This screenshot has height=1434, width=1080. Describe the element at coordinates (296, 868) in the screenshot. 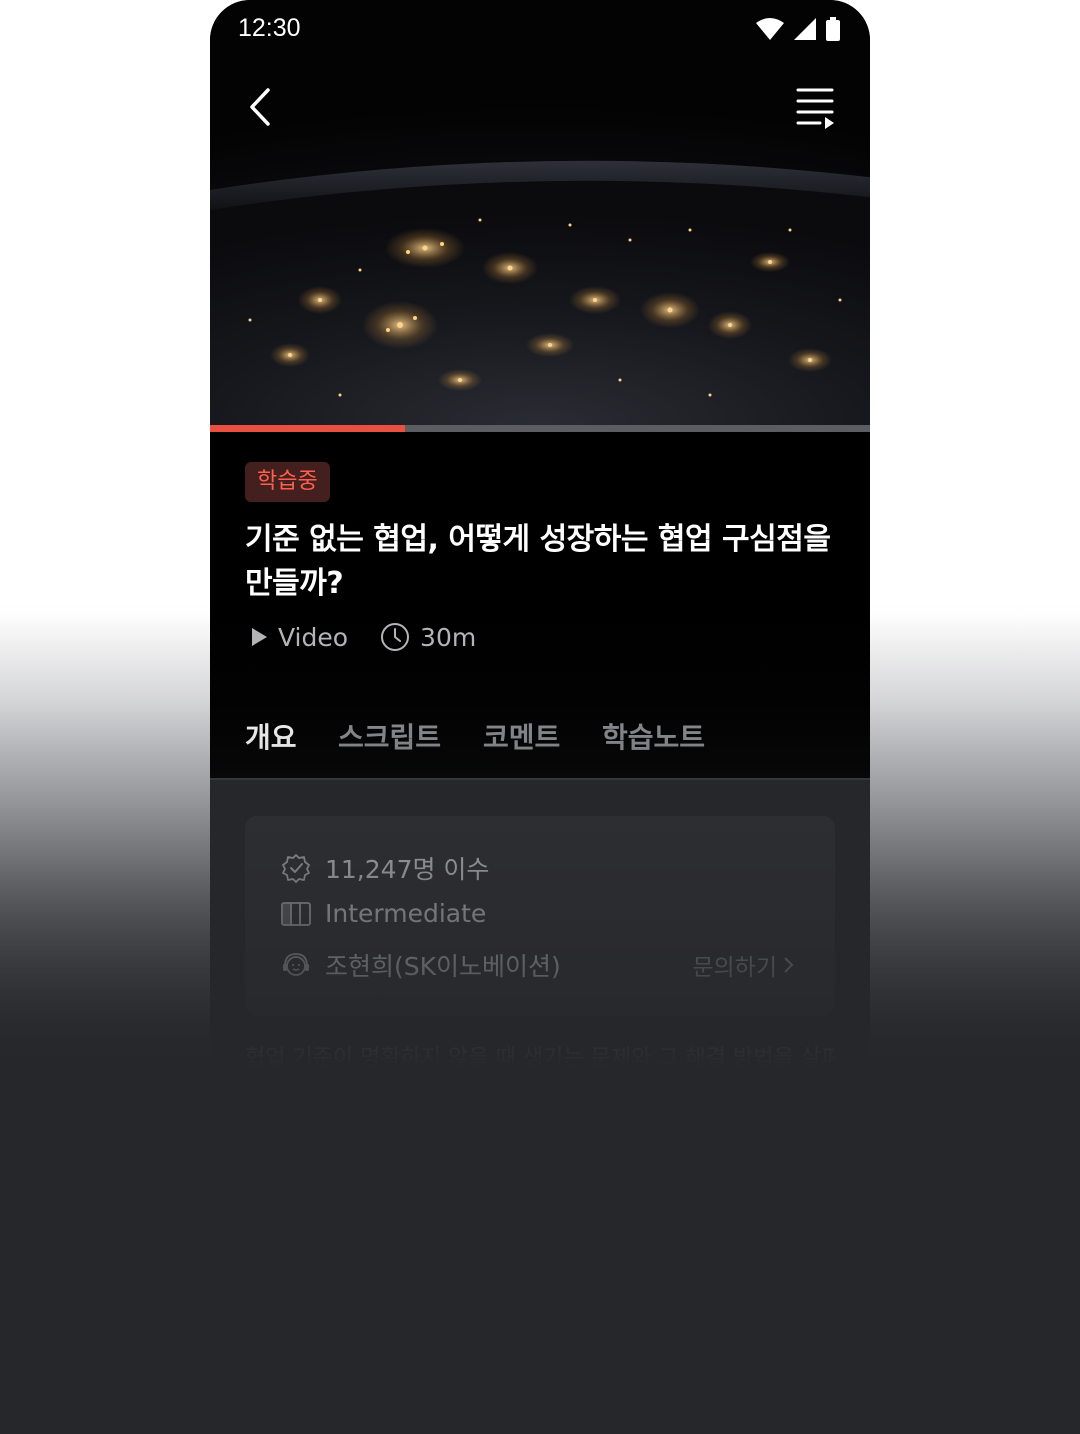

I see `verified-badge-icon` at that location.